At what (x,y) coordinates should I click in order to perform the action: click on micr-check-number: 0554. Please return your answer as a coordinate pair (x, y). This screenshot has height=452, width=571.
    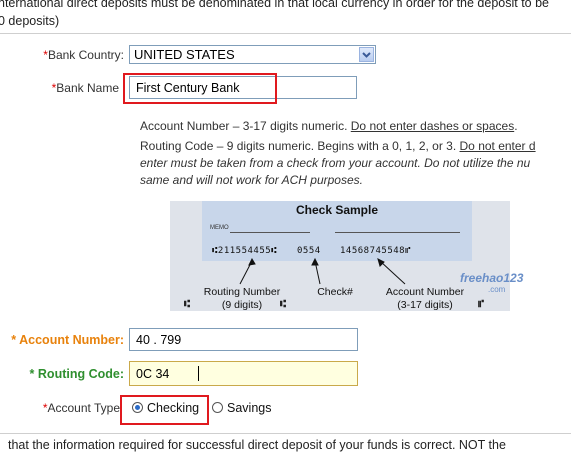
    Looking at the image, I should click on (309, 251).